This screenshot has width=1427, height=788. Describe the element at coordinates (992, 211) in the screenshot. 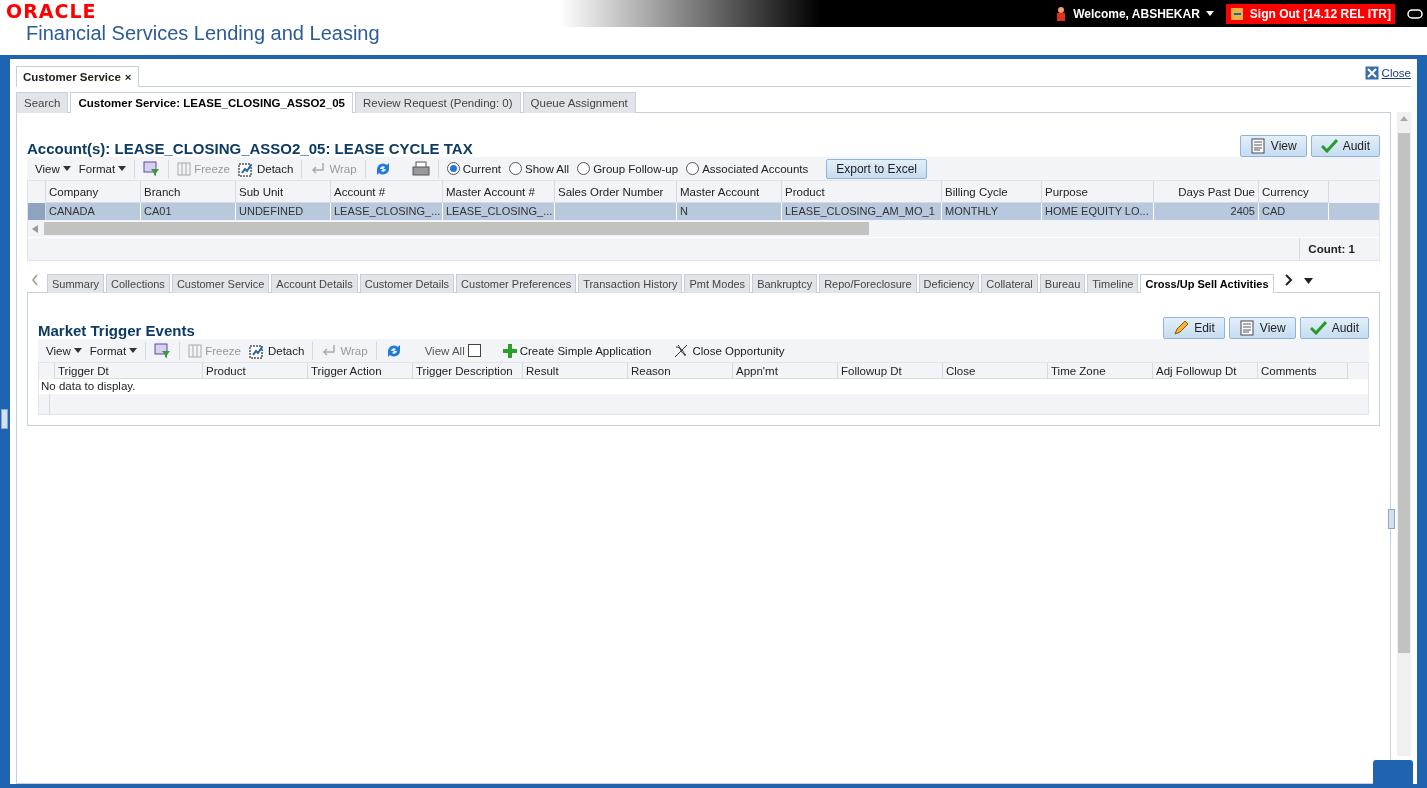

I see `table-cell: MONTHLY` at that location.